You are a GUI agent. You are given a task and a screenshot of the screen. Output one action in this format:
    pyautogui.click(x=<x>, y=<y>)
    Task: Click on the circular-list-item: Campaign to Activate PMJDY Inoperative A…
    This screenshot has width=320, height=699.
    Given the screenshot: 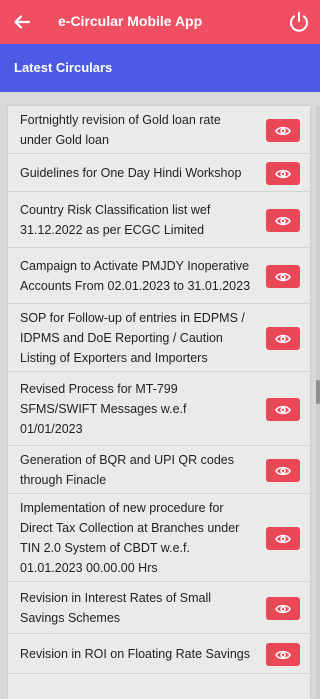 What is the action you would take?
    pyautogui.click(x=159, y=276)
    